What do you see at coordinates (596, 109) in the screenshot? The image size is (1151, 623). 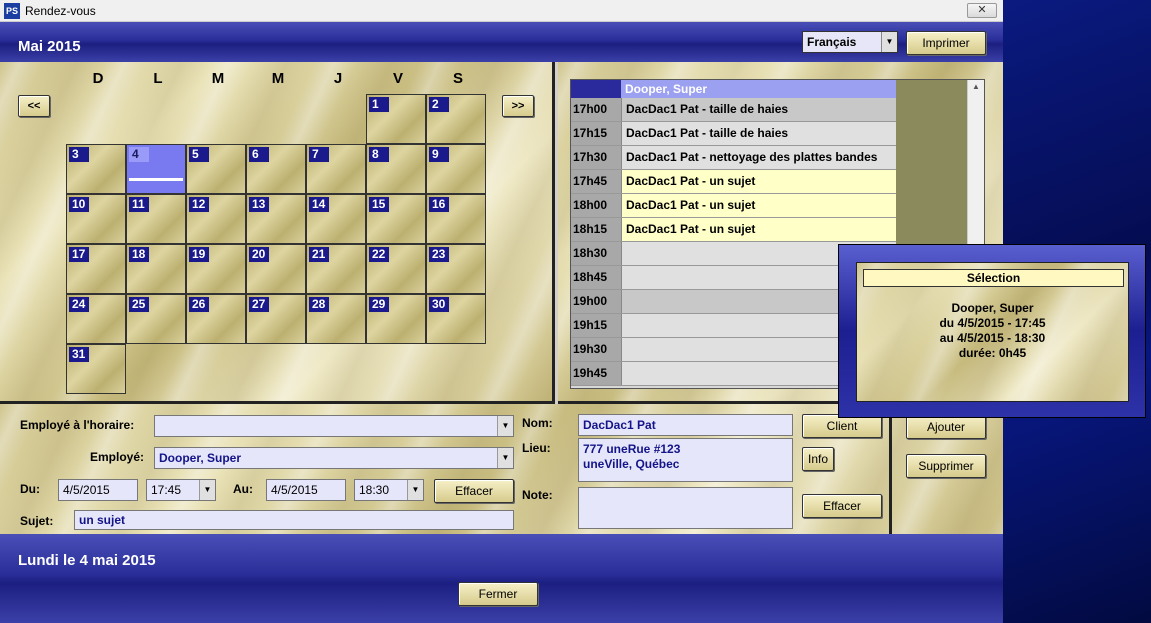 I see `schedule-time: 17h00` at bounding box center [596, 109].